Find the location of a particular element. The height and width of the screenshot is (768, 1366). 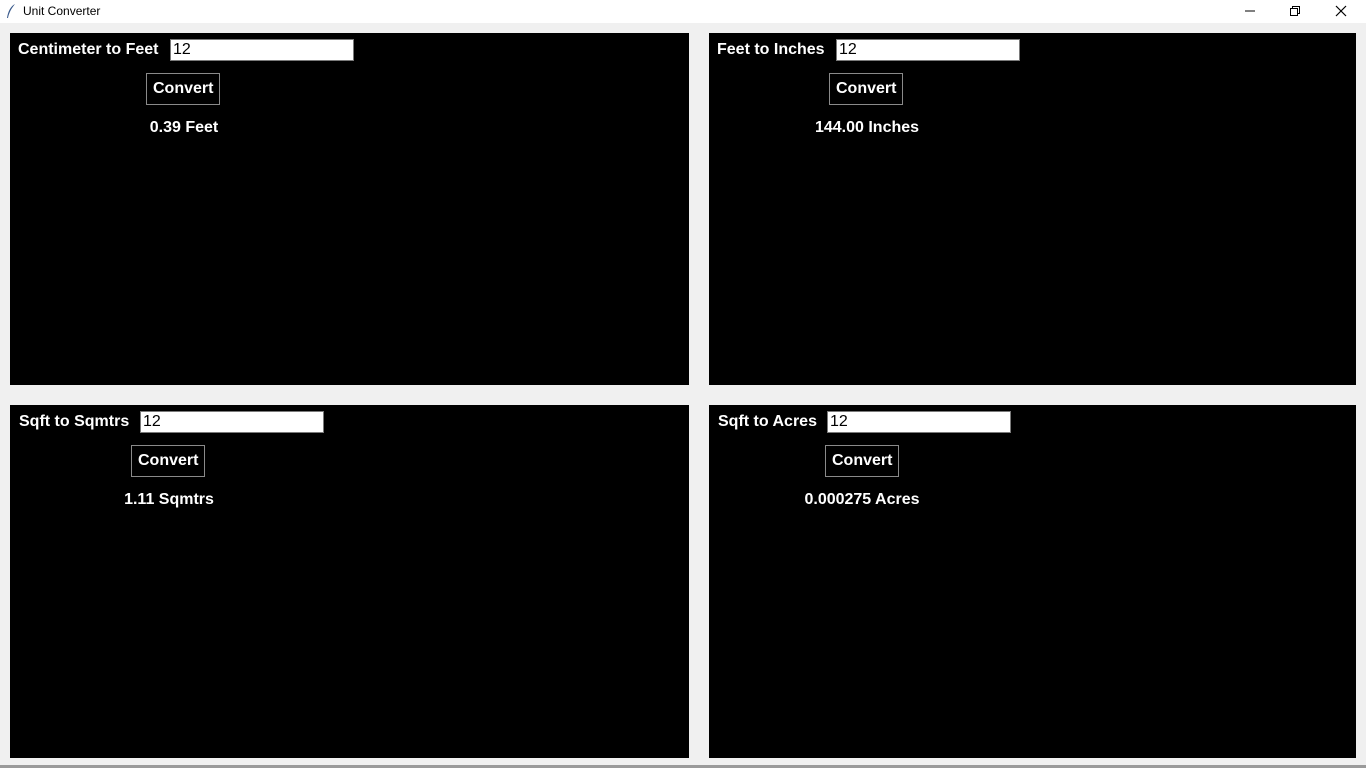

result-text: 0.000275 Acres is located at coordinates (862, 499).